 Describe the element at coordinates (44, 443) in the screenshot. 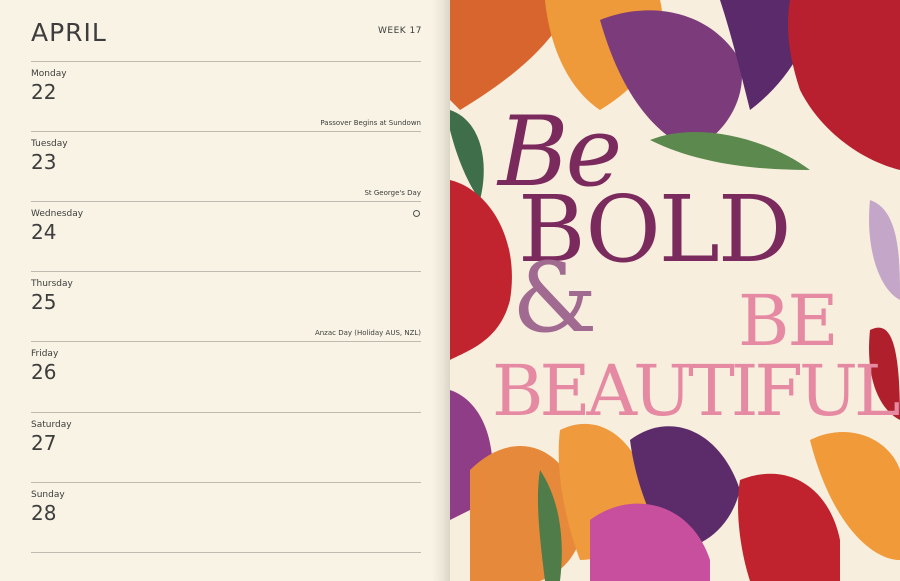

I see `day-number: 27` at that location.